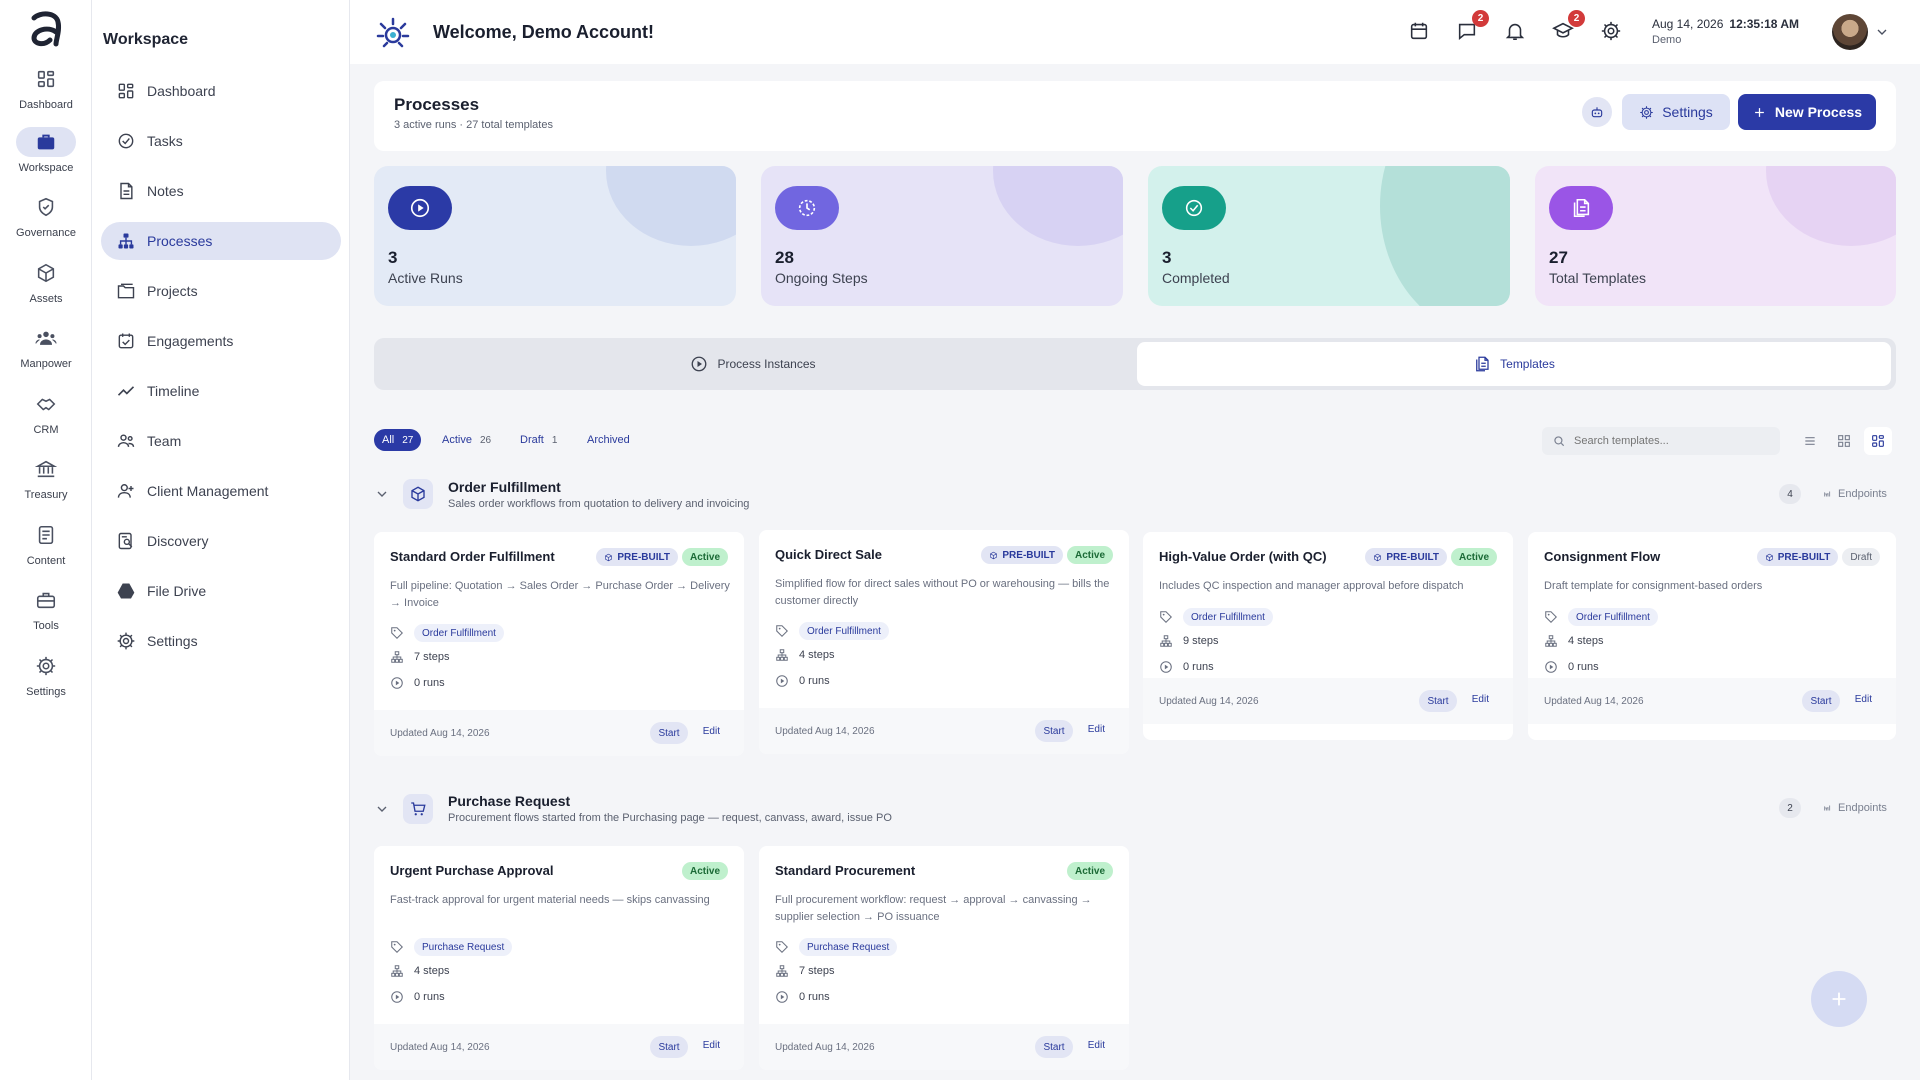  What do you see at coordinates (1514, 364) in the screenshot?
I see `tab-templates: Templates` at bounding box center [1514, 364].